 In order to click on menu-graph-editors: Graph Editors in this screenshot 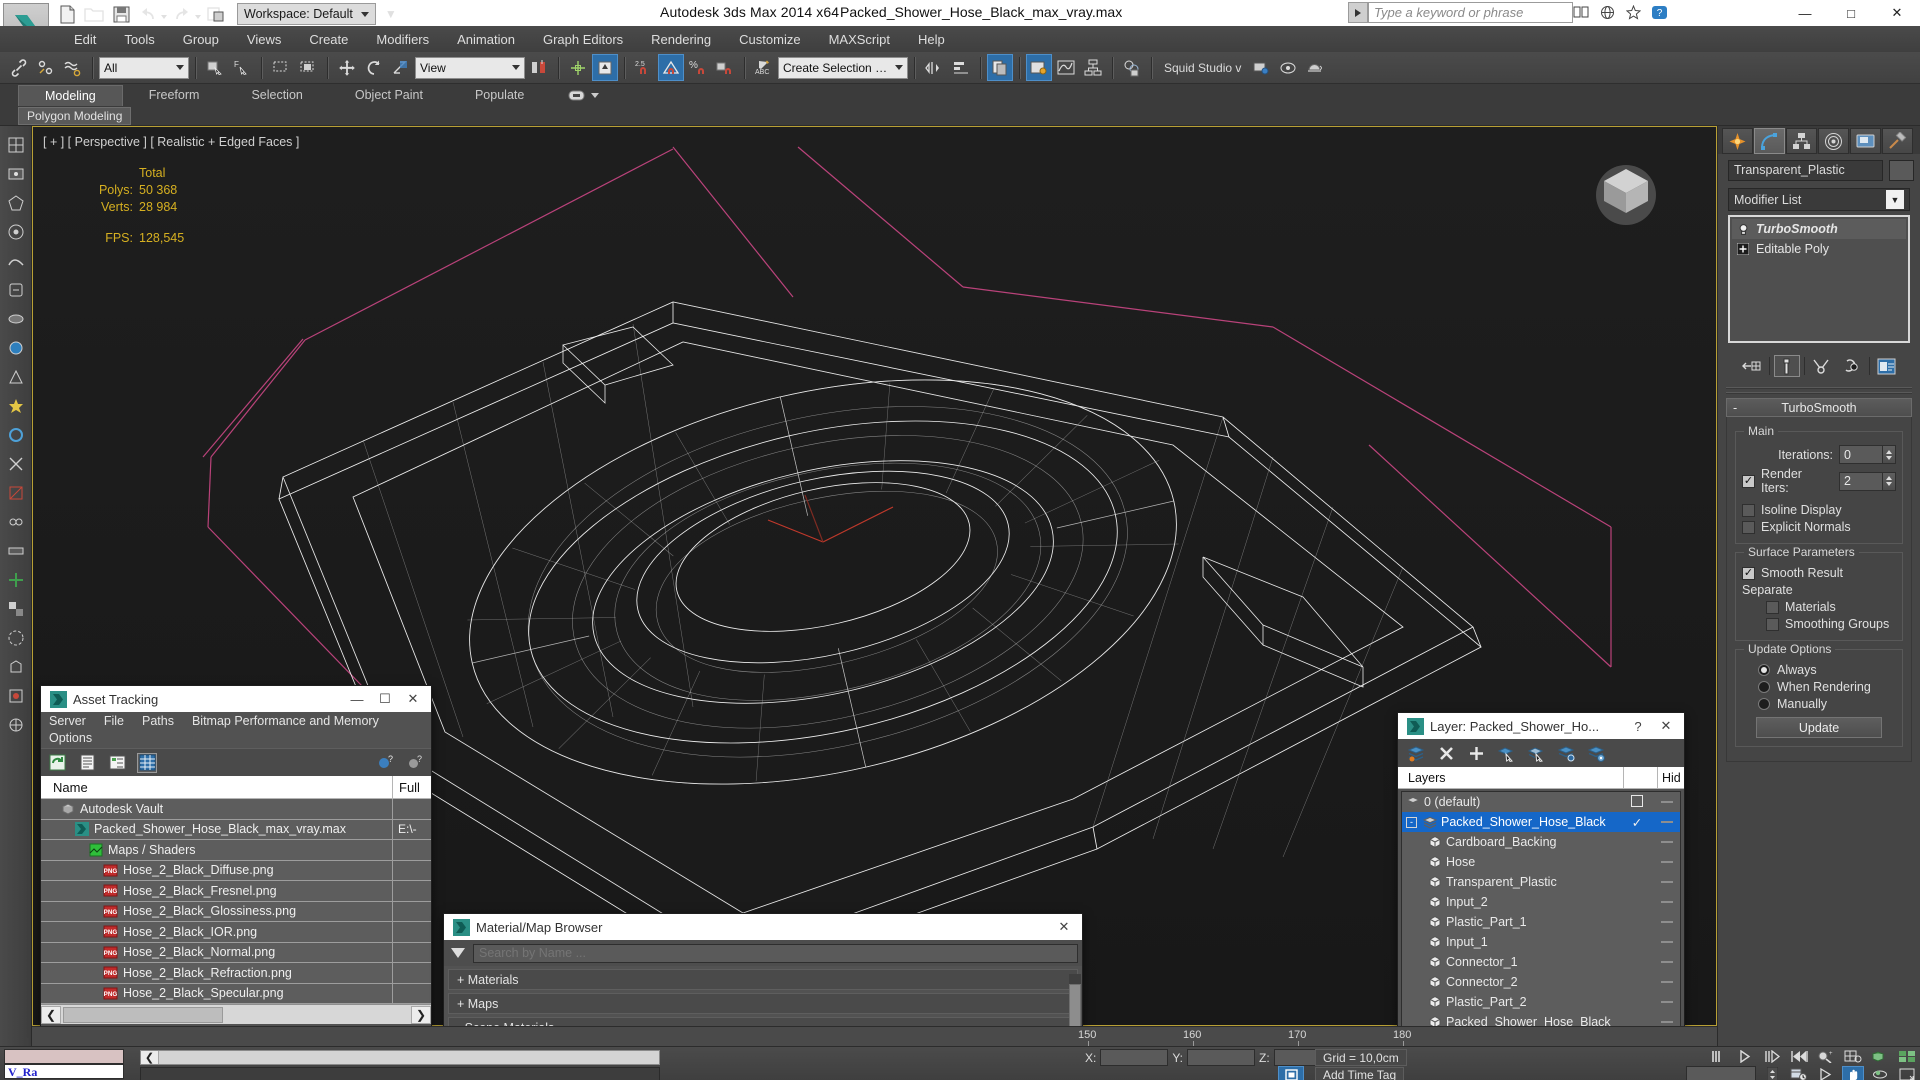, I will do `click(583, 39)`.